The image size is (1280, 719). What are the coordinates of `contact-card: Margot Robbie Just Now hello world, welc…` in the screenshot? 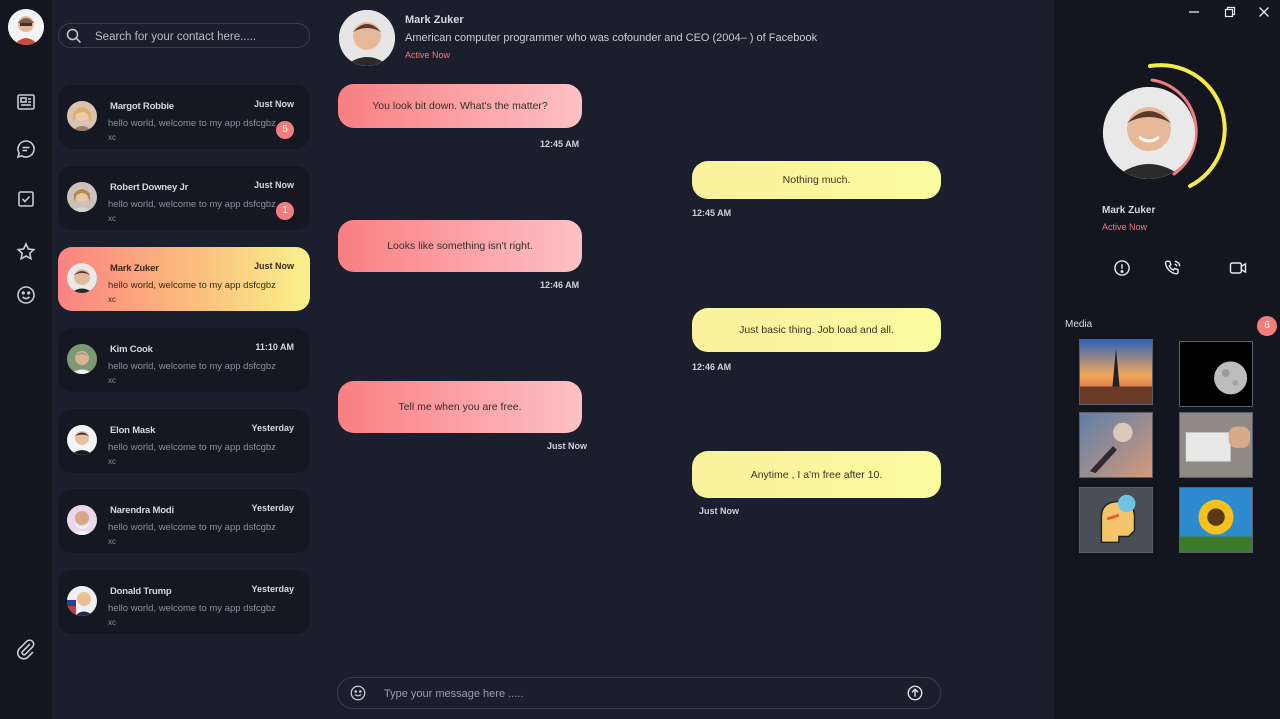 It's located at (184, 117).